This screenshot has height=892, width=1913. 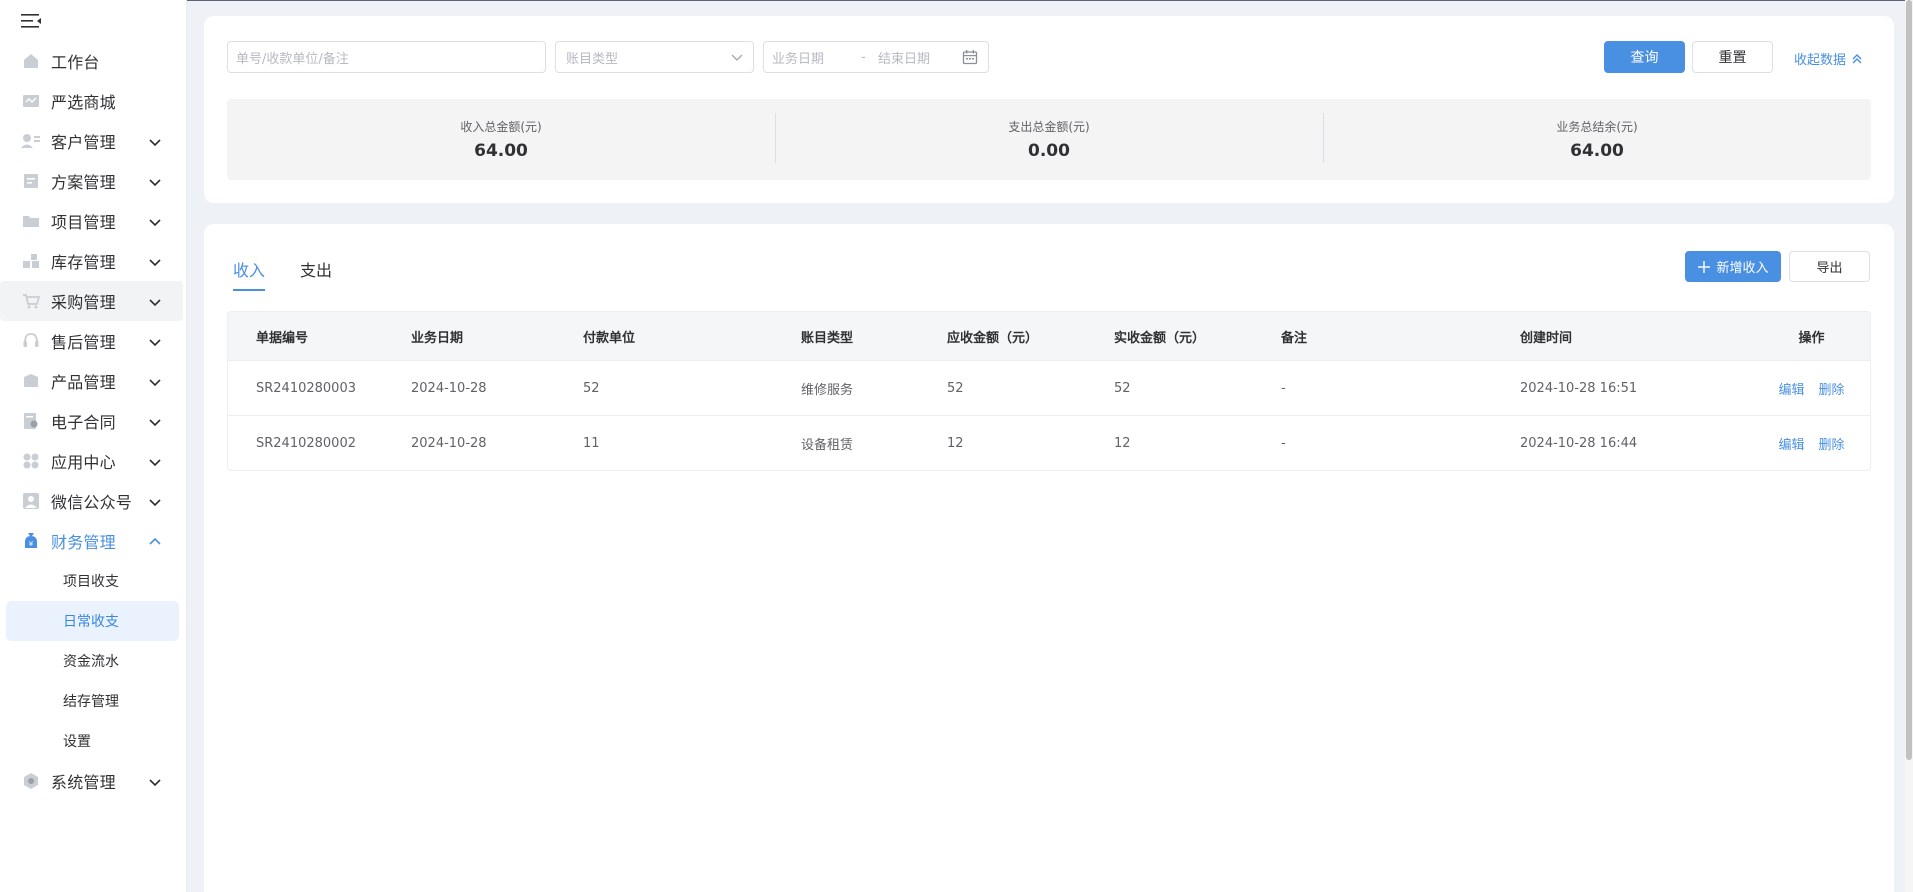 What do you see at coordinates (92, 621) in the screenshot?
I see `sidebar-subitem-daily-finance: 日常收支` at bounding box center [92, 621].